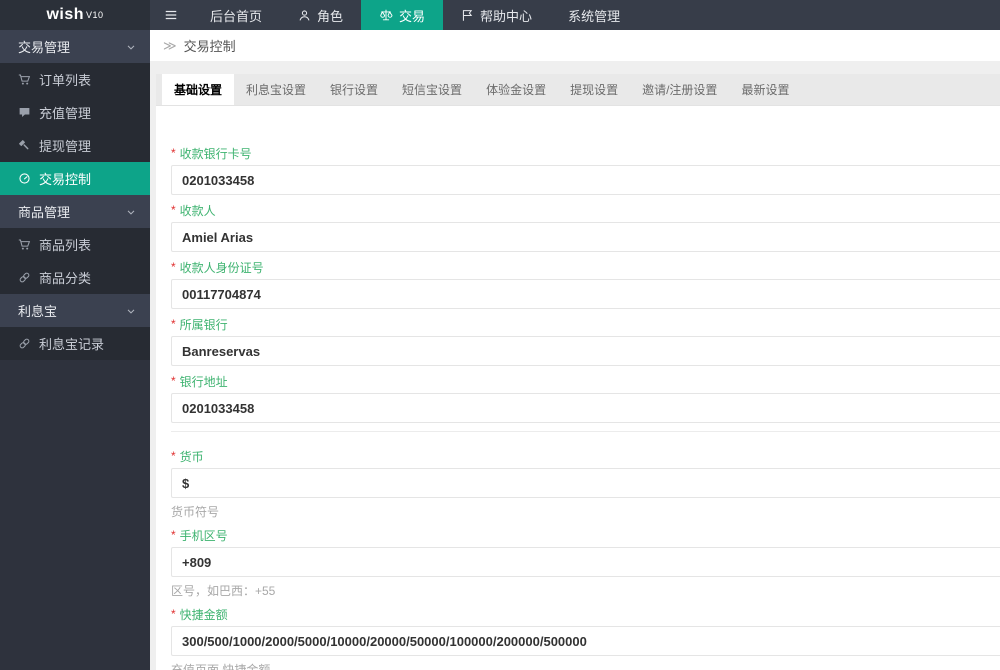  What do you see at coordinates (506, 16) in the screenshot?
I see `nav-item-label: 帮助中心` at bounding box center [506, 16].